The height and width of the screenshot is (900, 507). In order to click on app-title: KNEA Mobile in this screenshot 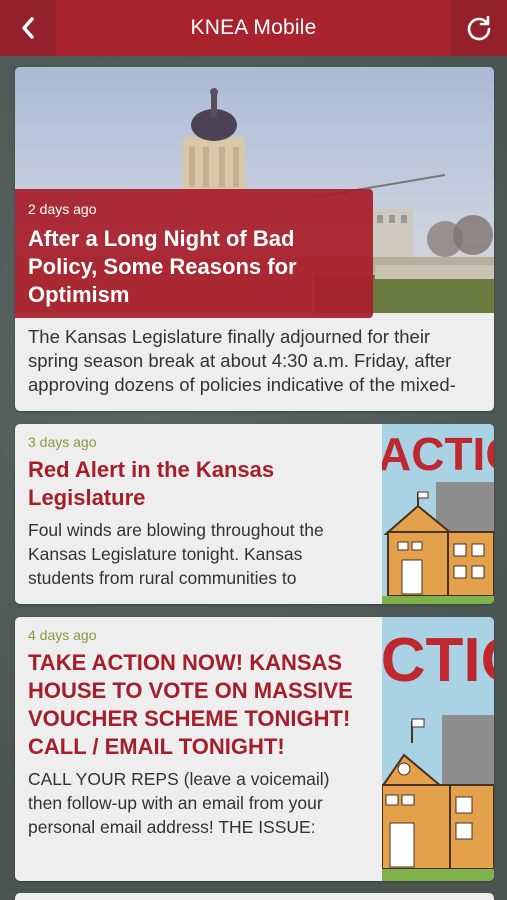, I will do `click(253, 27)`.